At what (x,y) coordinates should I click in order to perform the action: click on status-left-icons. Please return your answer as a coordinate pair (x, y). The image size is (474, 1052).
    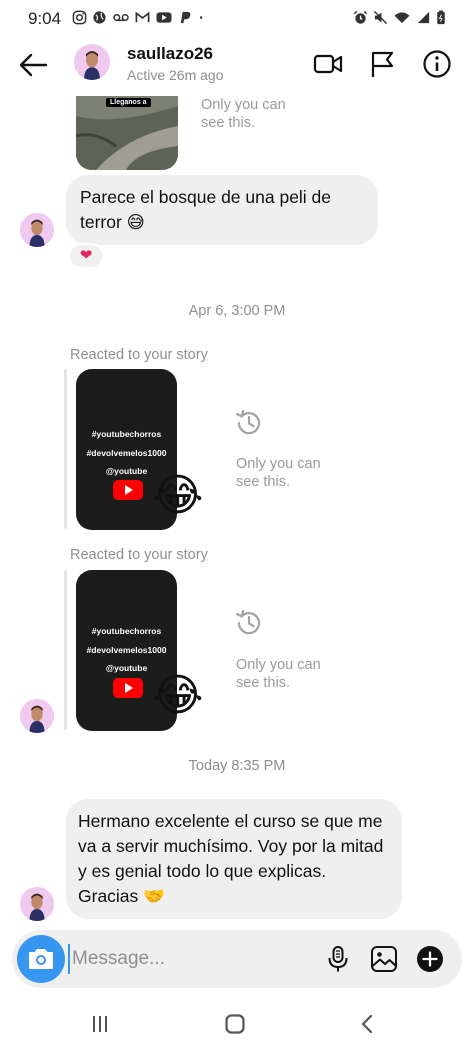
    Looking at the image, I should click on (140, 17).